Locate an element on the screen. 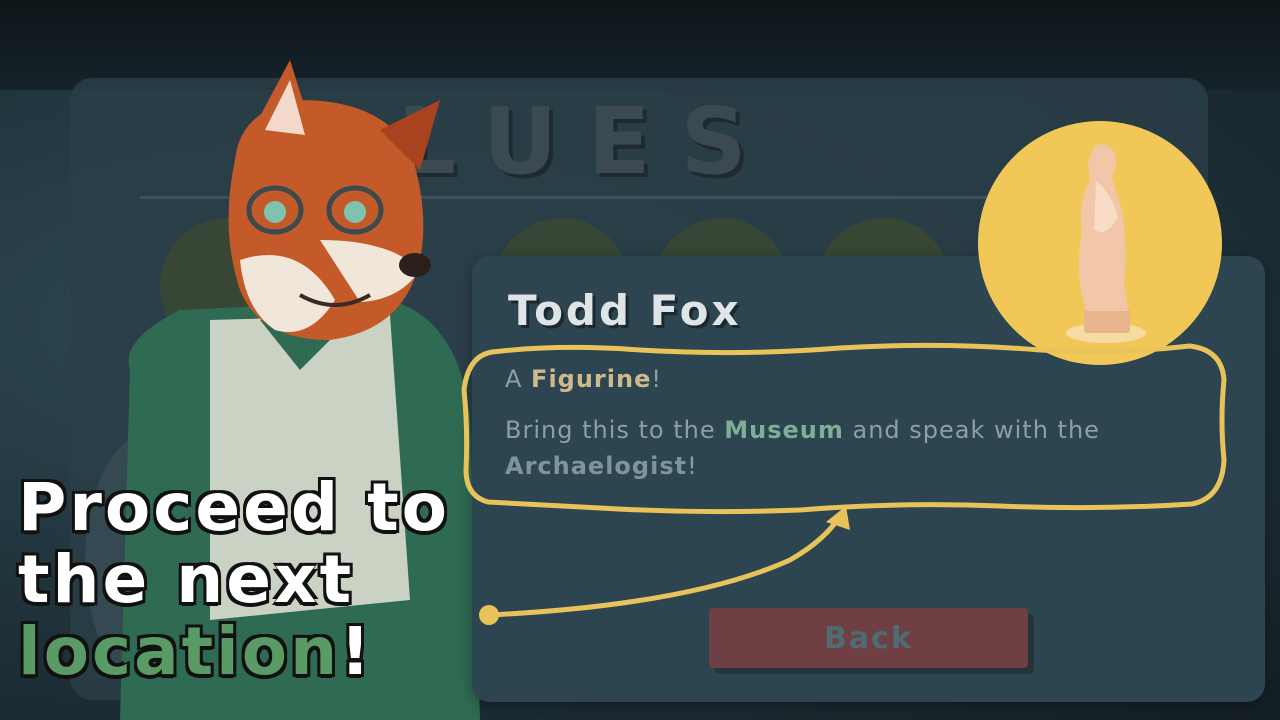  highlight-npc-name: Archaelogist is located at coordinates (596, 466).